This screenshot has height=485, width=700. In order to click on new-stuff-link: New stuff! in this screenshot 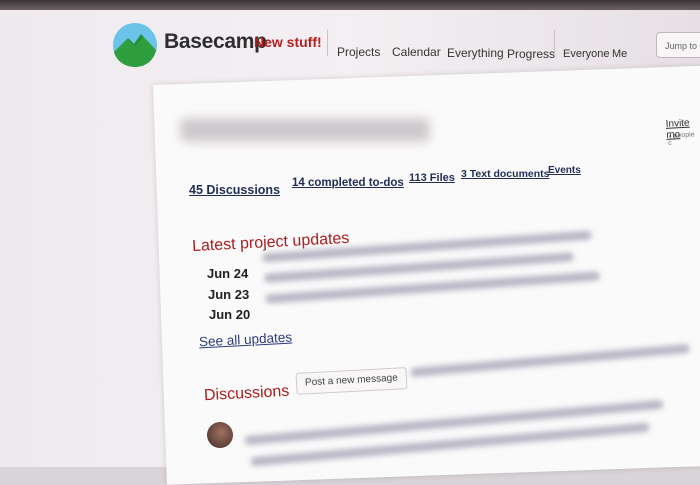, I will do `click(288, 42)`.